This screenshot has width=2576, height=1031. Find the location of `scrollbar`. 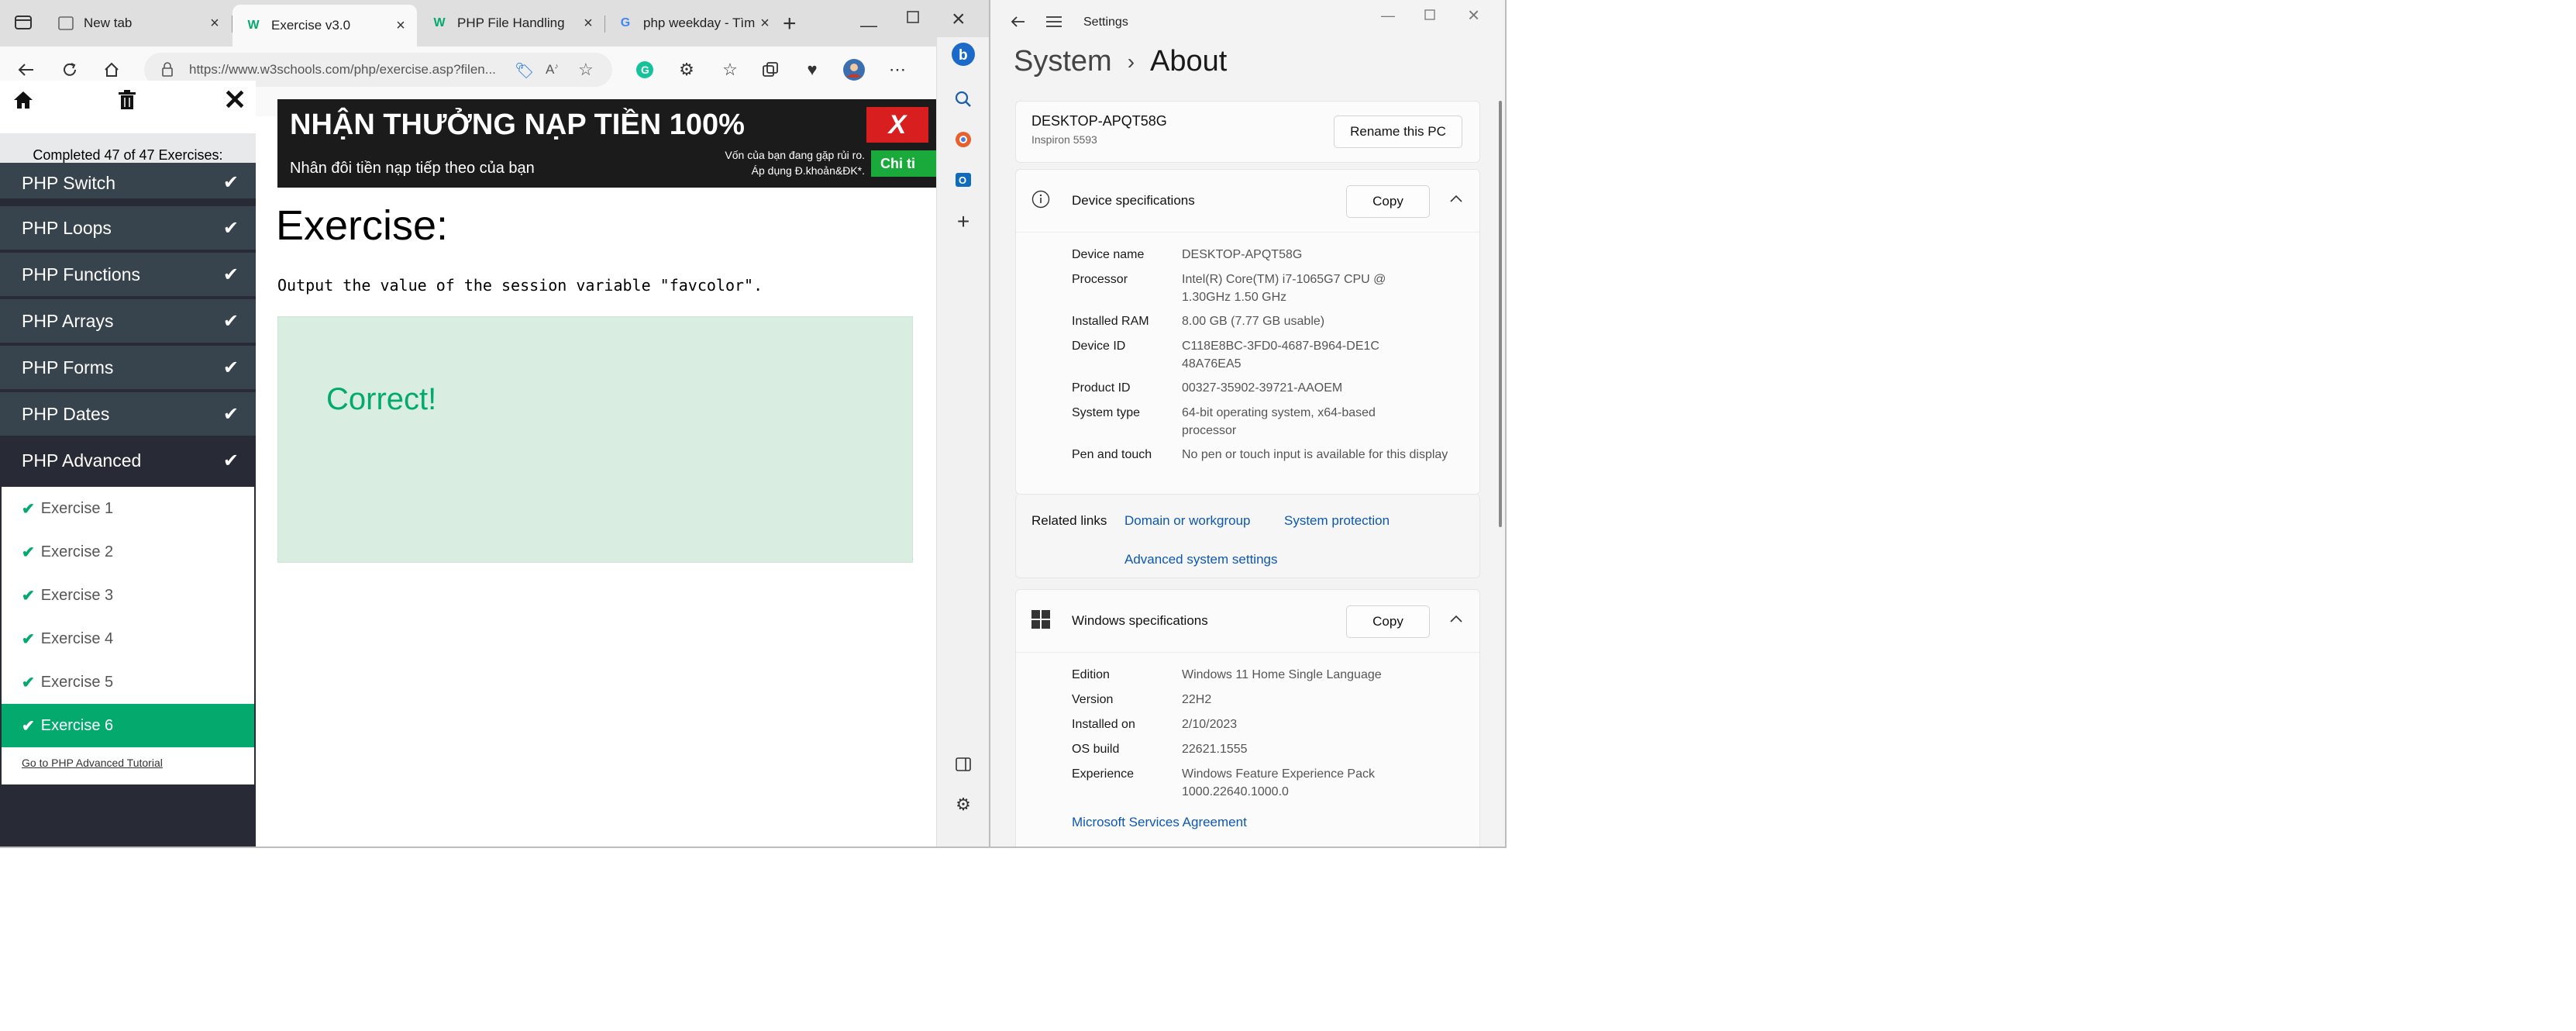

scrollbar is located at coordinates (1500, 314).